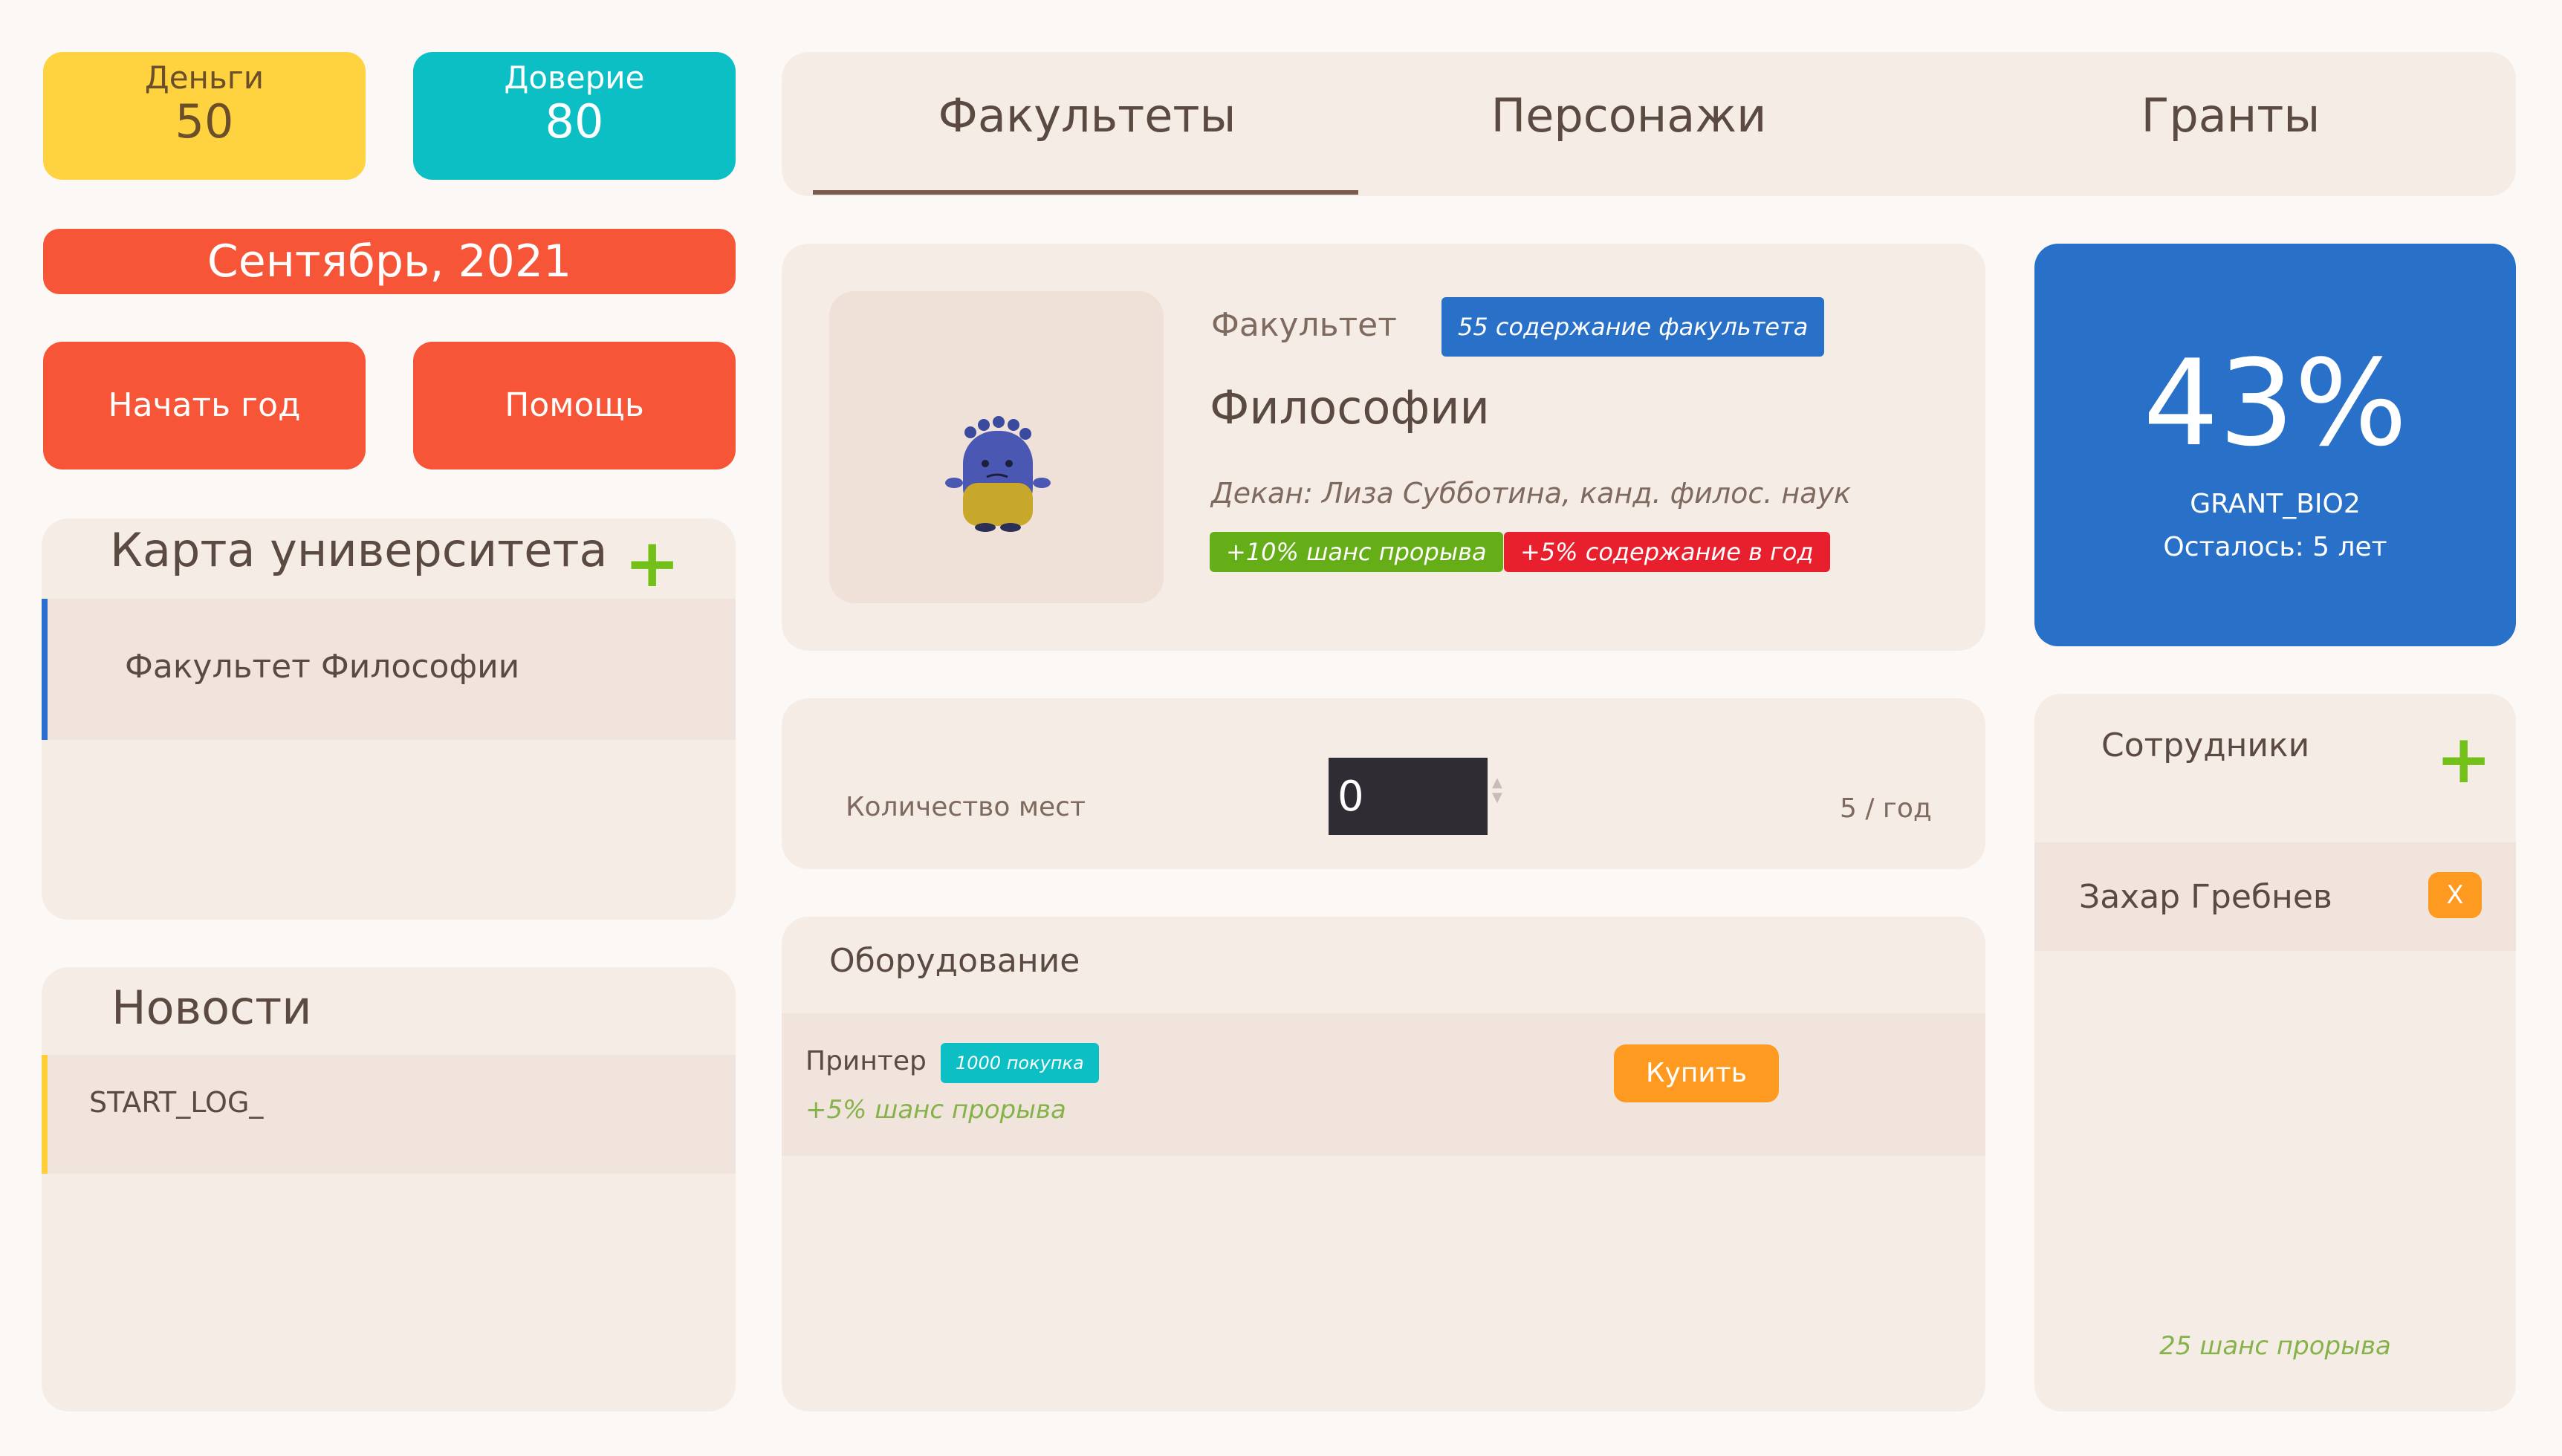 This screenshot has width=2562, height=1456. Describe the element at coordinates (1531, 494) in the screenshot. I see `faculty-dean: Декан: Лиза Субботина, канд. филос. наук` at that location.